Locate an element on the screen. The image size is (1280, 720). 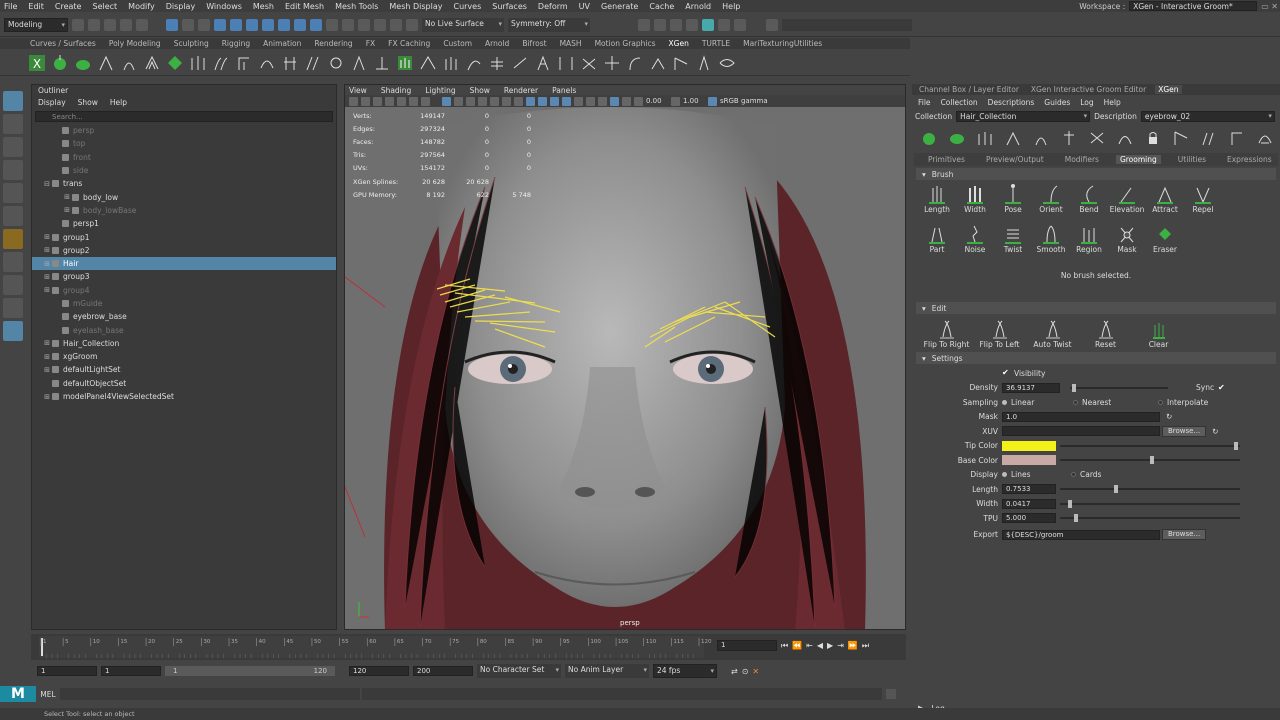
mask-deform-icon is located at coordinates (284, 24).